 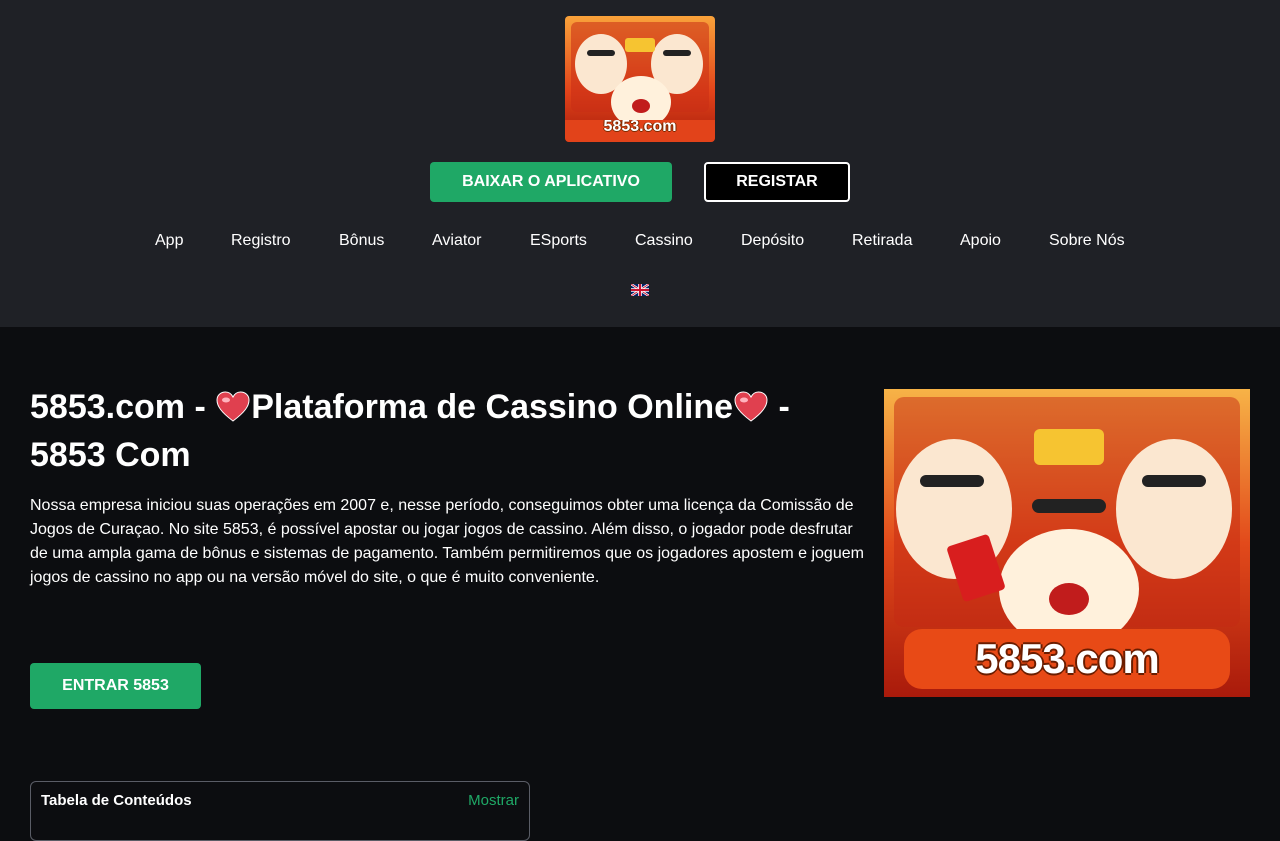 I want to click on nav-item-sobre-nos: Sobre Nós, so click(x=1087, y=241).